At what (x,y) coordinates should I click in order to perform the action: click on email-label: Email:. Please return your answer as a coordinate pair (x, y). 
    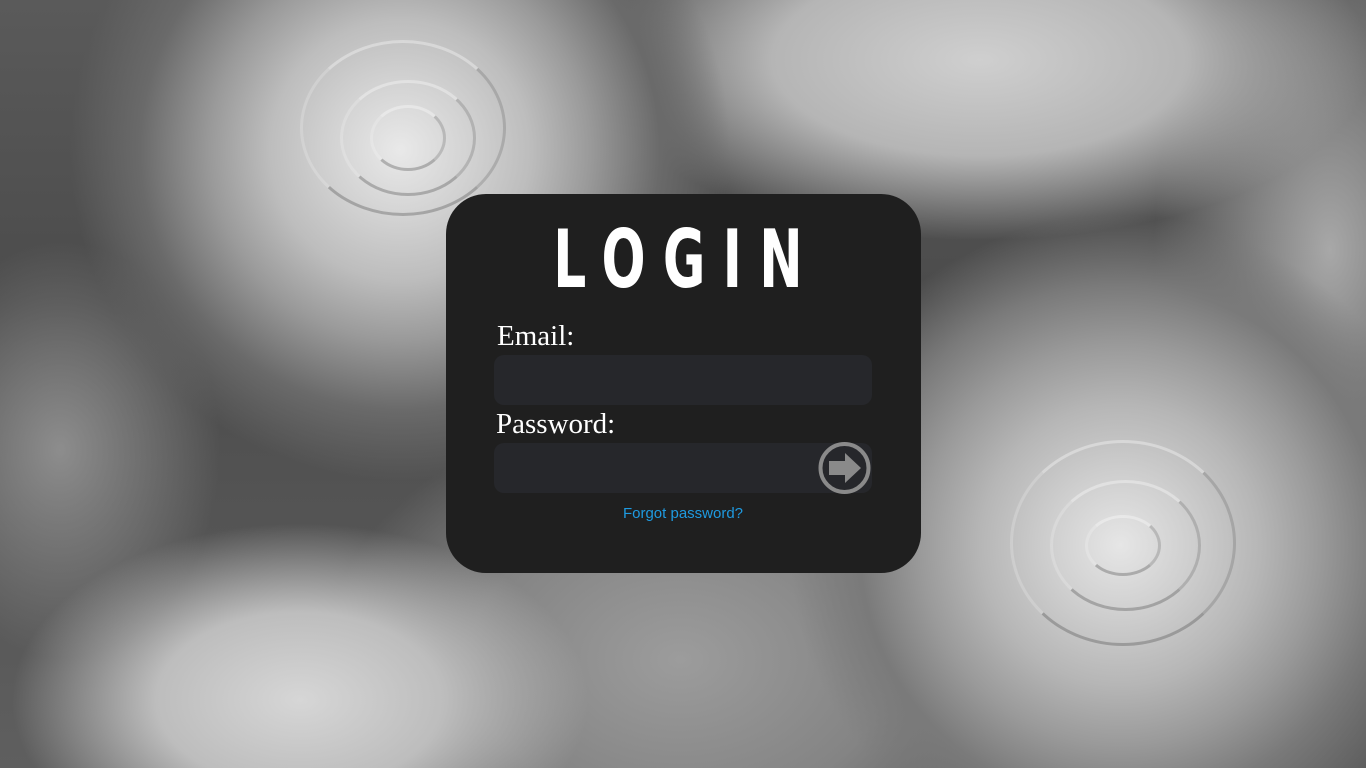
    Looking at the image, I should click on (536, 336).